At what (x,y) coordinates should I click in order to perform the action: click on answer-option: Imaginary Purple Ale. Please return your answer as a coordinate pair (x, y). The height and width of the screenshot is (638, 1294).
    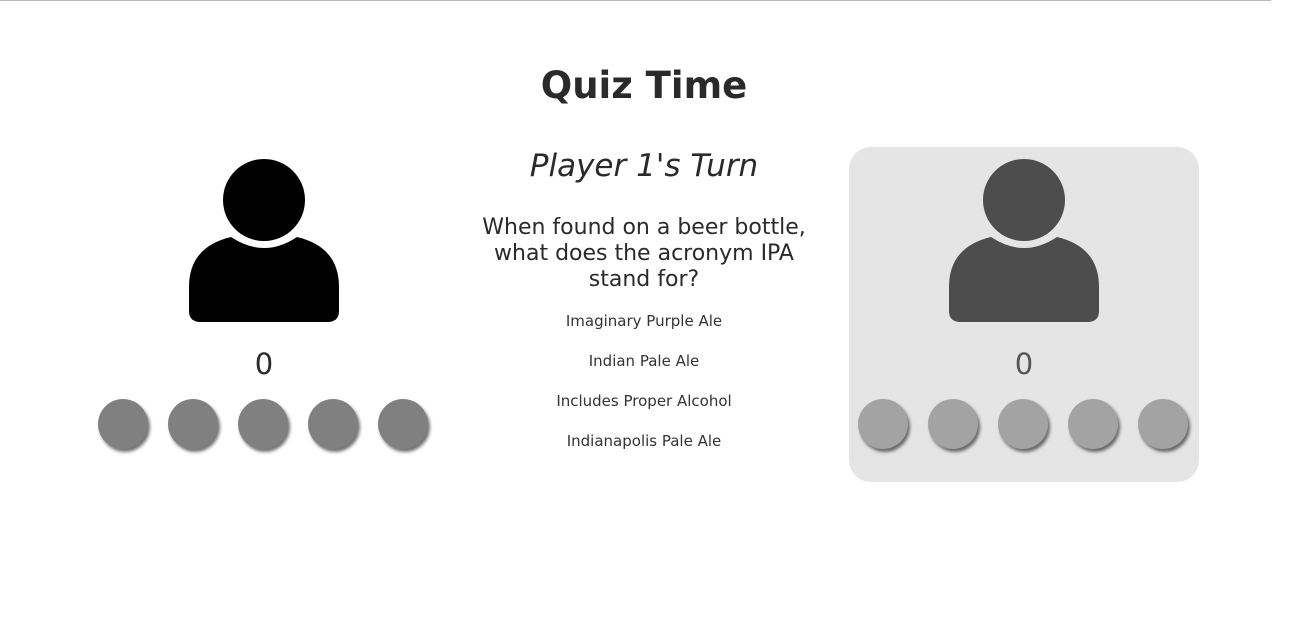
    Looking at the image, I should click on (644, 330).